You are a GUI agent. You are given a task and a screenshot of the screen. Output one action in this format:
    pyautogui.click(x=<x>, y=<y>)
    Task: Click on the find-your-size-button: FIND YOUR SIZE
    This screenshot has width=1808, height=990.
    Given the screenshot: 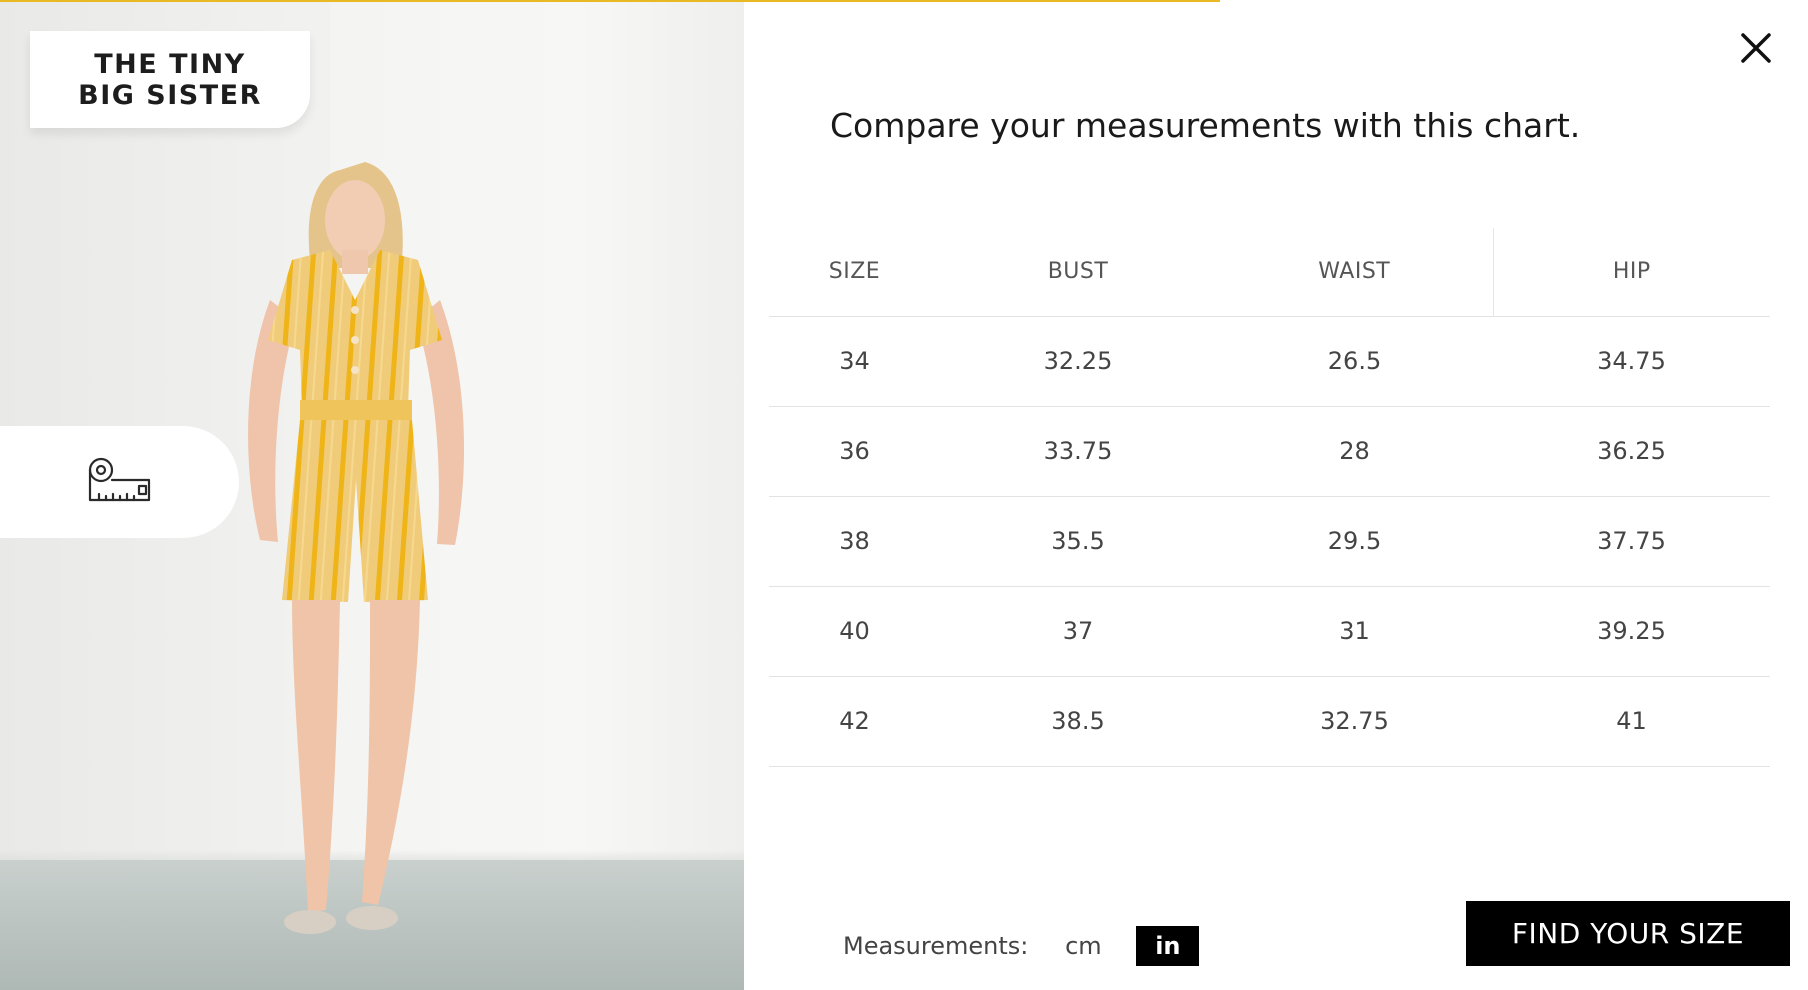 What is the action you would take?
    pyautogui.click(x=1628, y=933)
    